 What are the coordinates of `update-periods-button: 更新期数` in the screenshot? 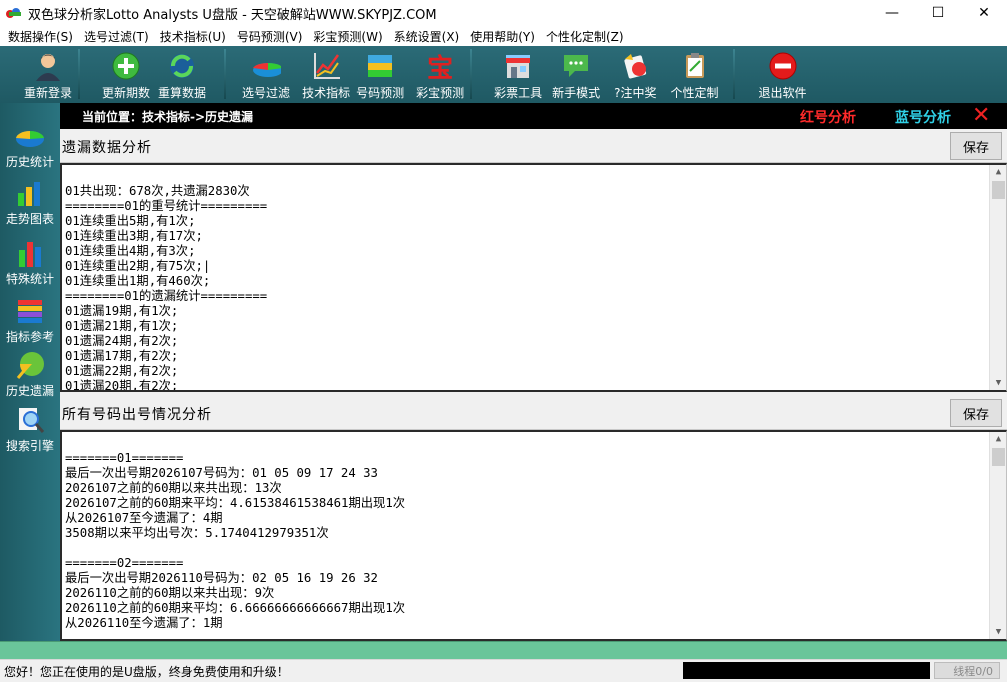 It's located at (126, 74).